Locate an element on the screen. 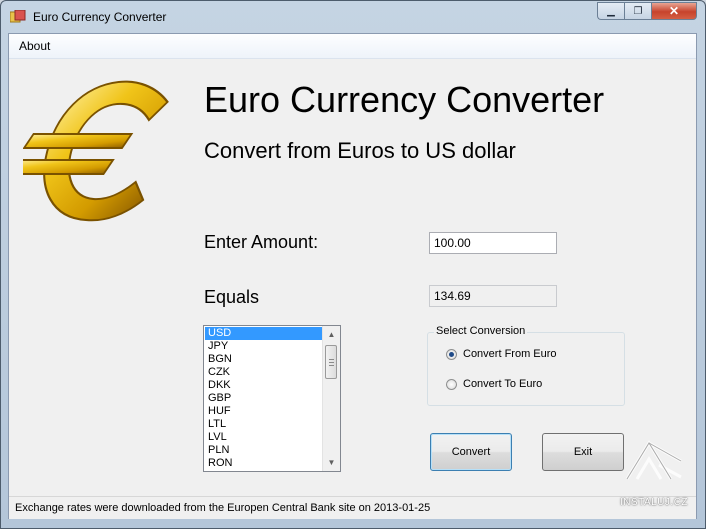  app-icon is located at coordinates (18, 16).